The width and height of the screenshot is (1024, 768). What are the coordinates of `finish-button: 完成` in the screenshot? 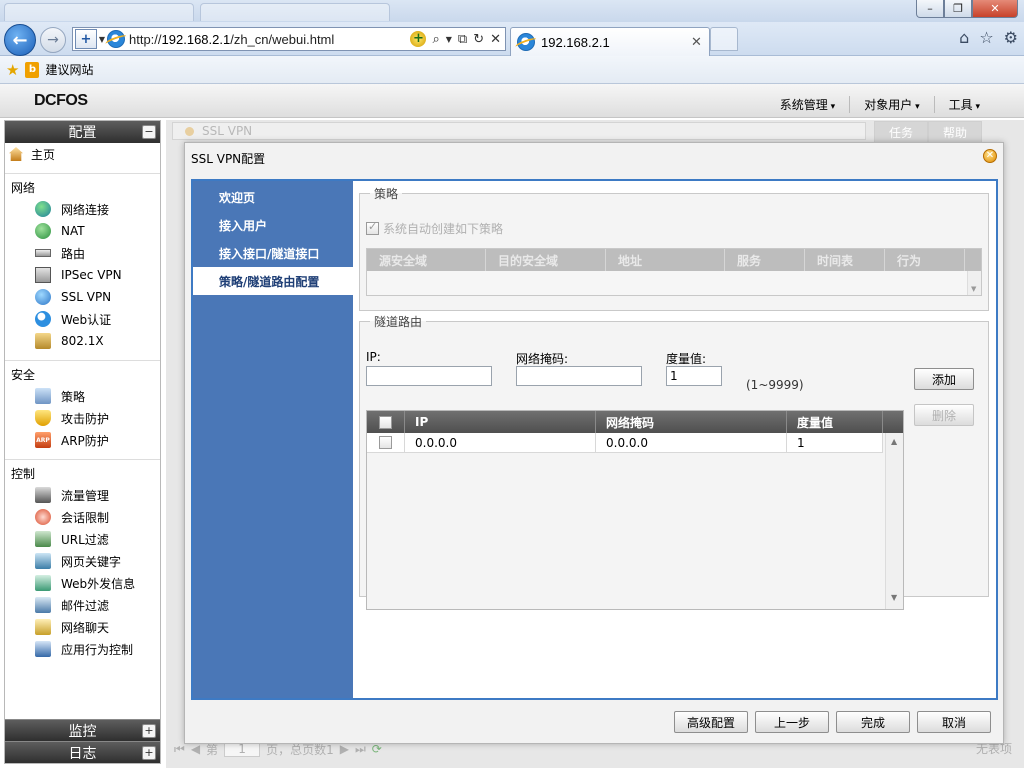 It's located at (873, 722).